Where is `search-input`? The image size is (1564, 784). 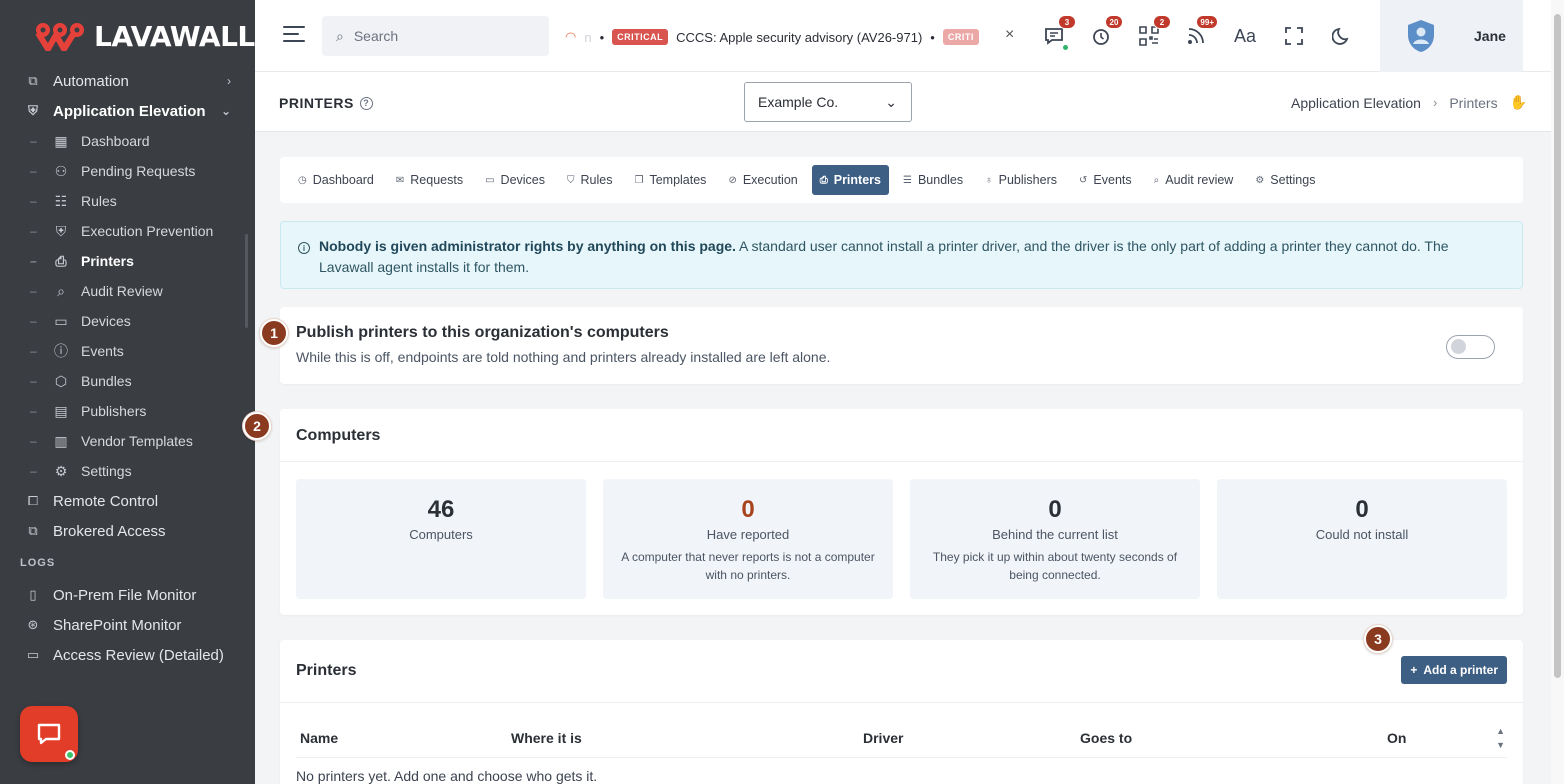 search-input is located at coordinates (438, 36).